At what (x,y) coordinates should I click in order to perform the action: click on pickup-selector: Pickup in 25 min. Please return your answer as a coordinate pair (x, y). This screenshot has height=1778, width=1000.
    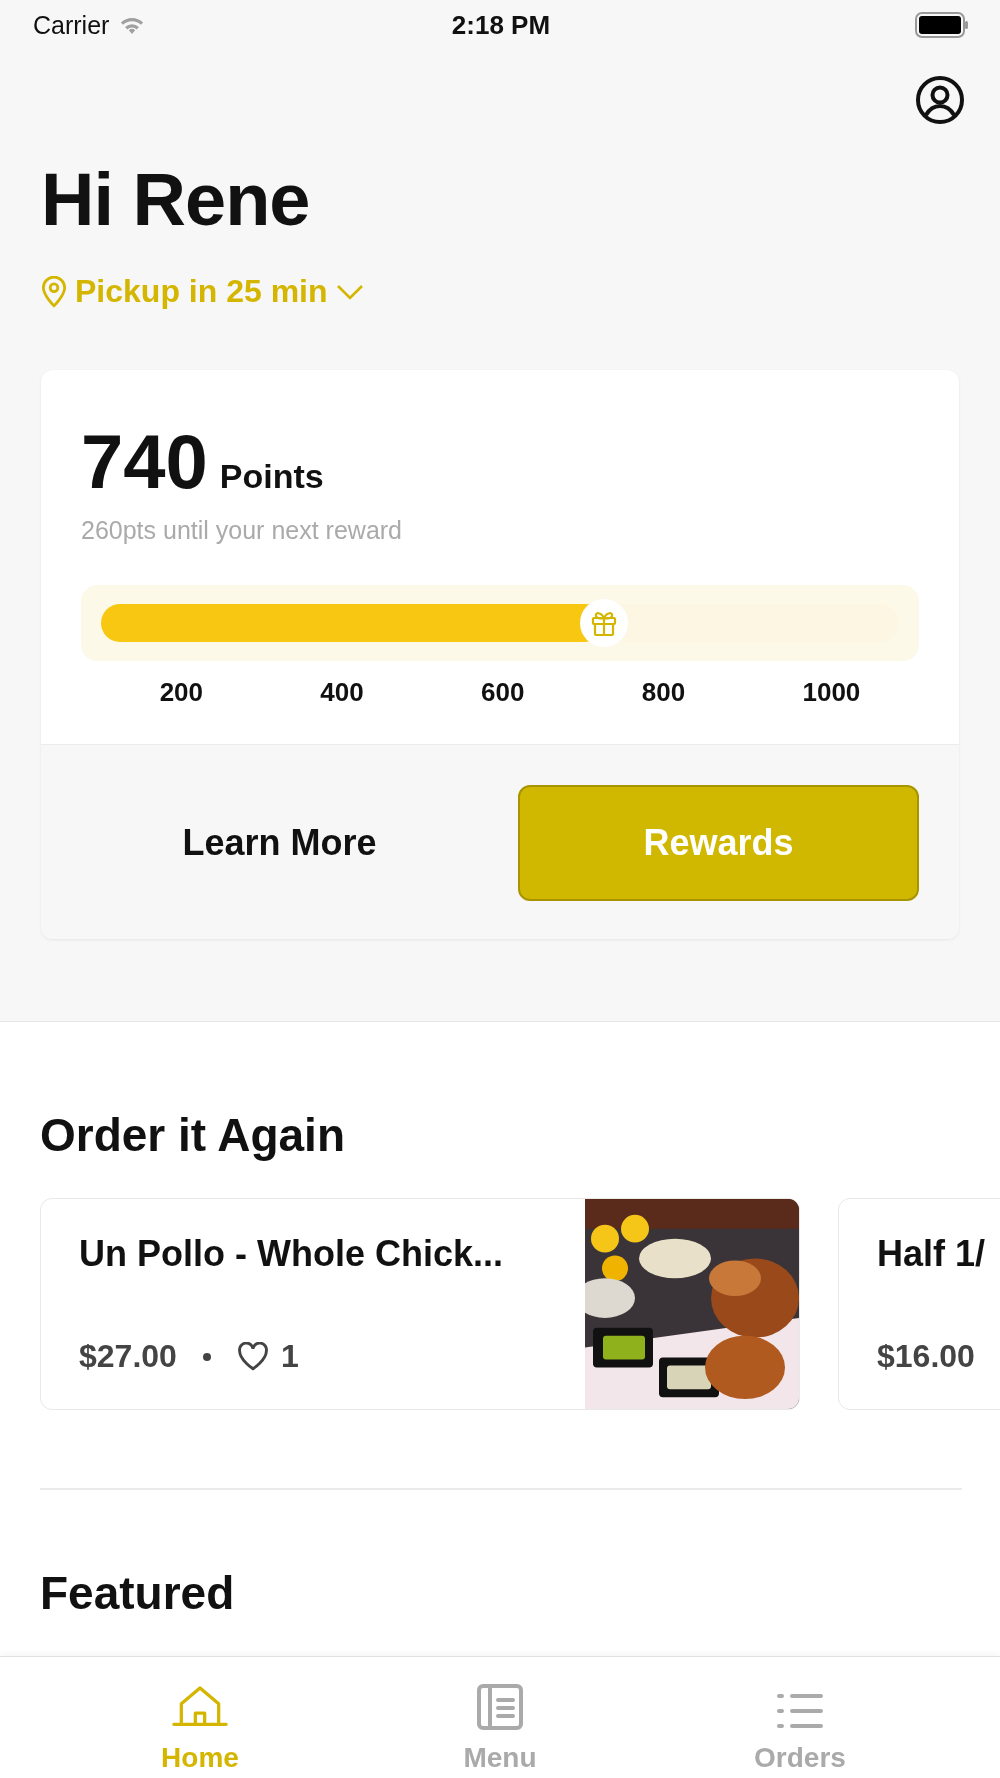
    Looking at the image, I should click on (202, 291).